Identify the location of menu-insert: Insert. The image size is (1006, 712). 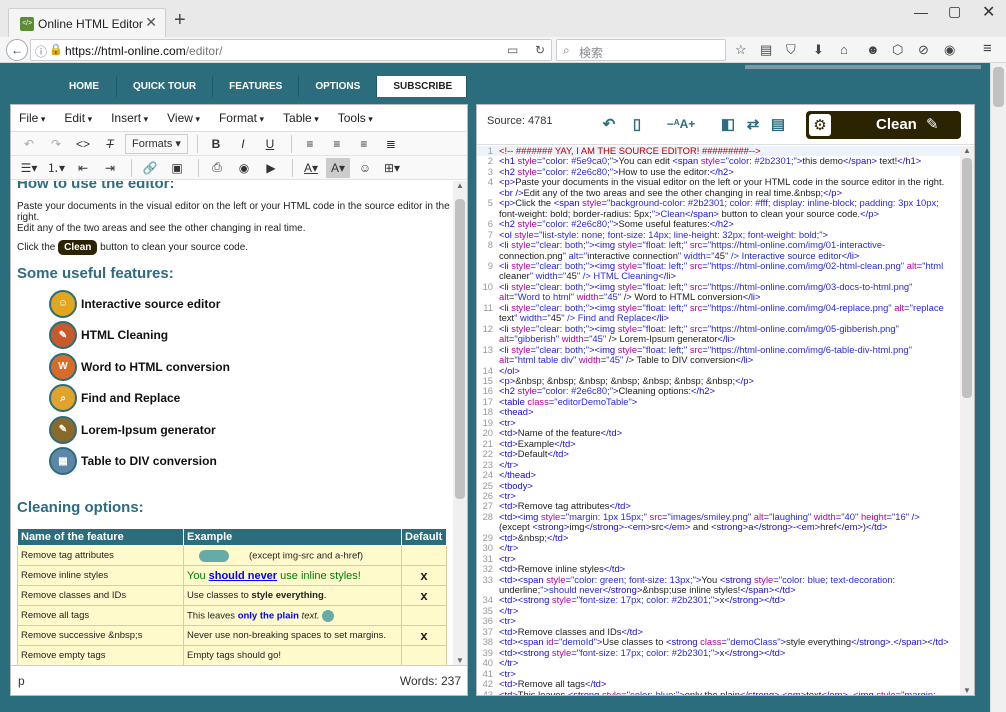
(129, 118).